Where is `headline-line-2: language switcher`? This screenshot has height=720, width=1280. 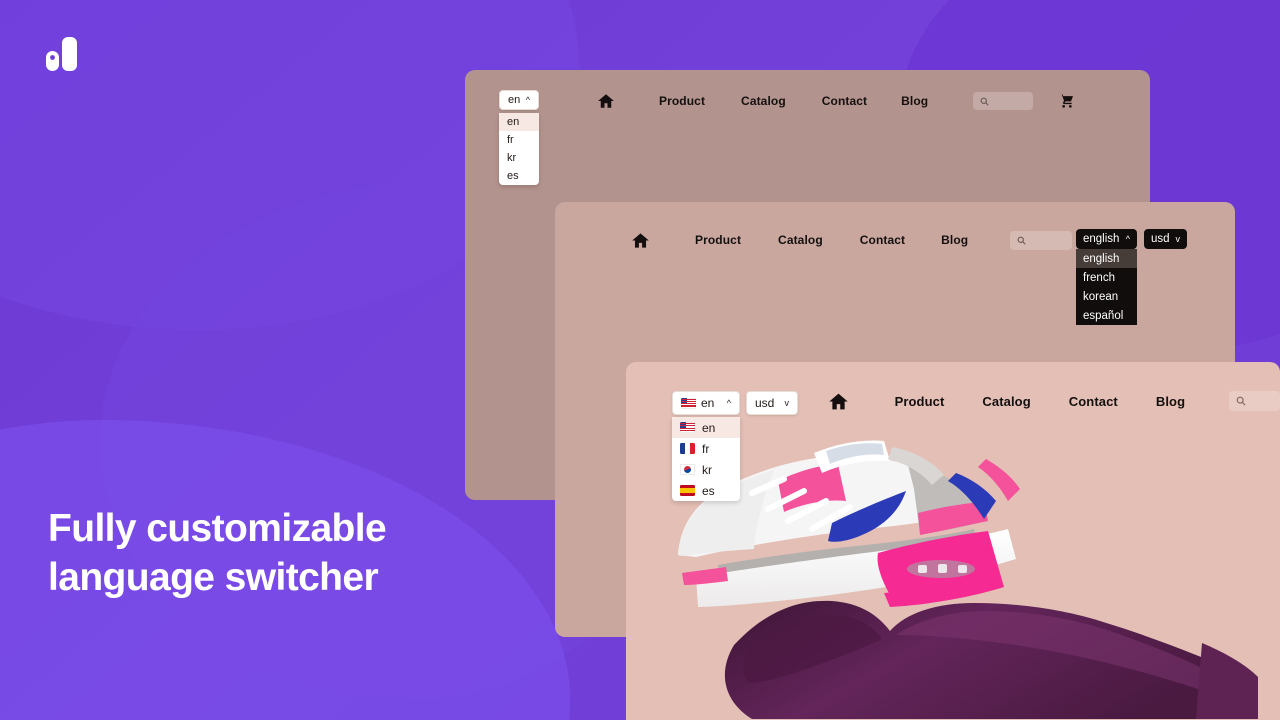
headline-line-2: language switcher is located at coordinates (213, 577).